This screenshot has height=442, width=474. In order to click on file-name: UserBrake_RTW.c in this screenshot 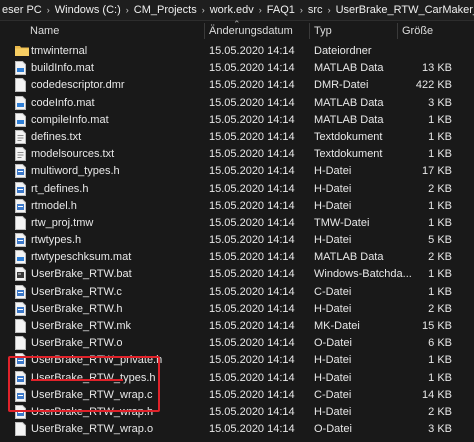, I will do `click(76, 292)`.